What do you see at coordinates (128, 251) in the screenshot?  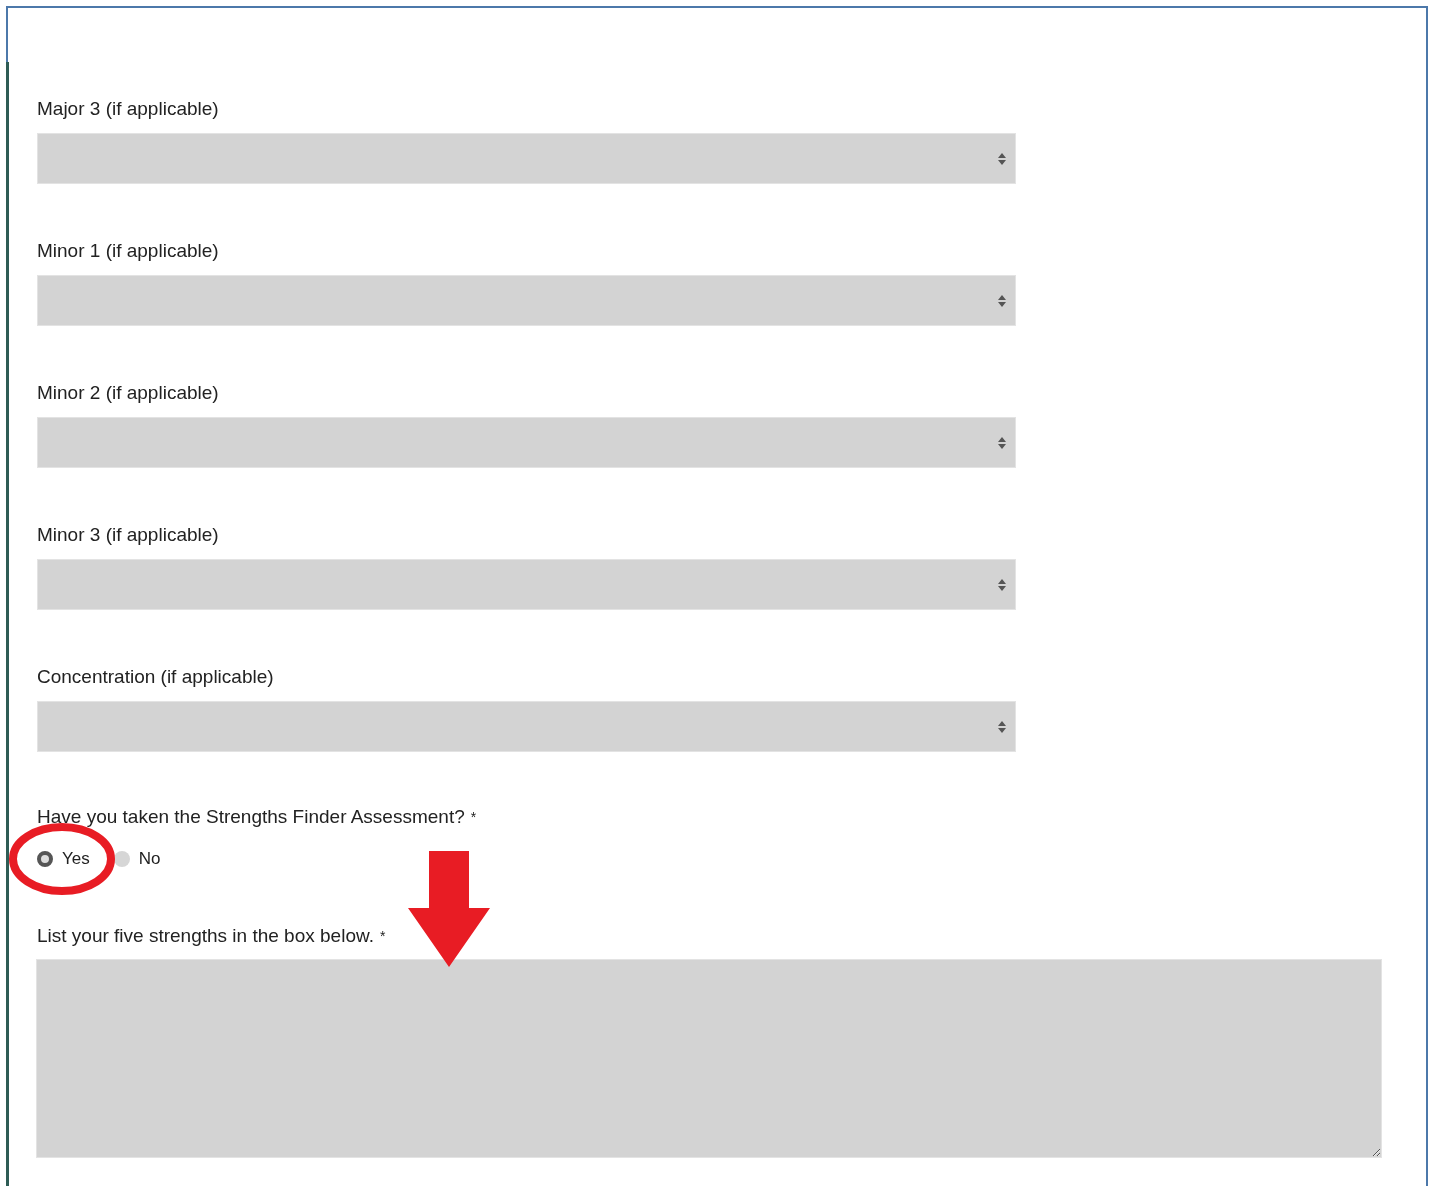 I see `field-label: Minor 1 (if applicable)` at bounding box center [128, 251].